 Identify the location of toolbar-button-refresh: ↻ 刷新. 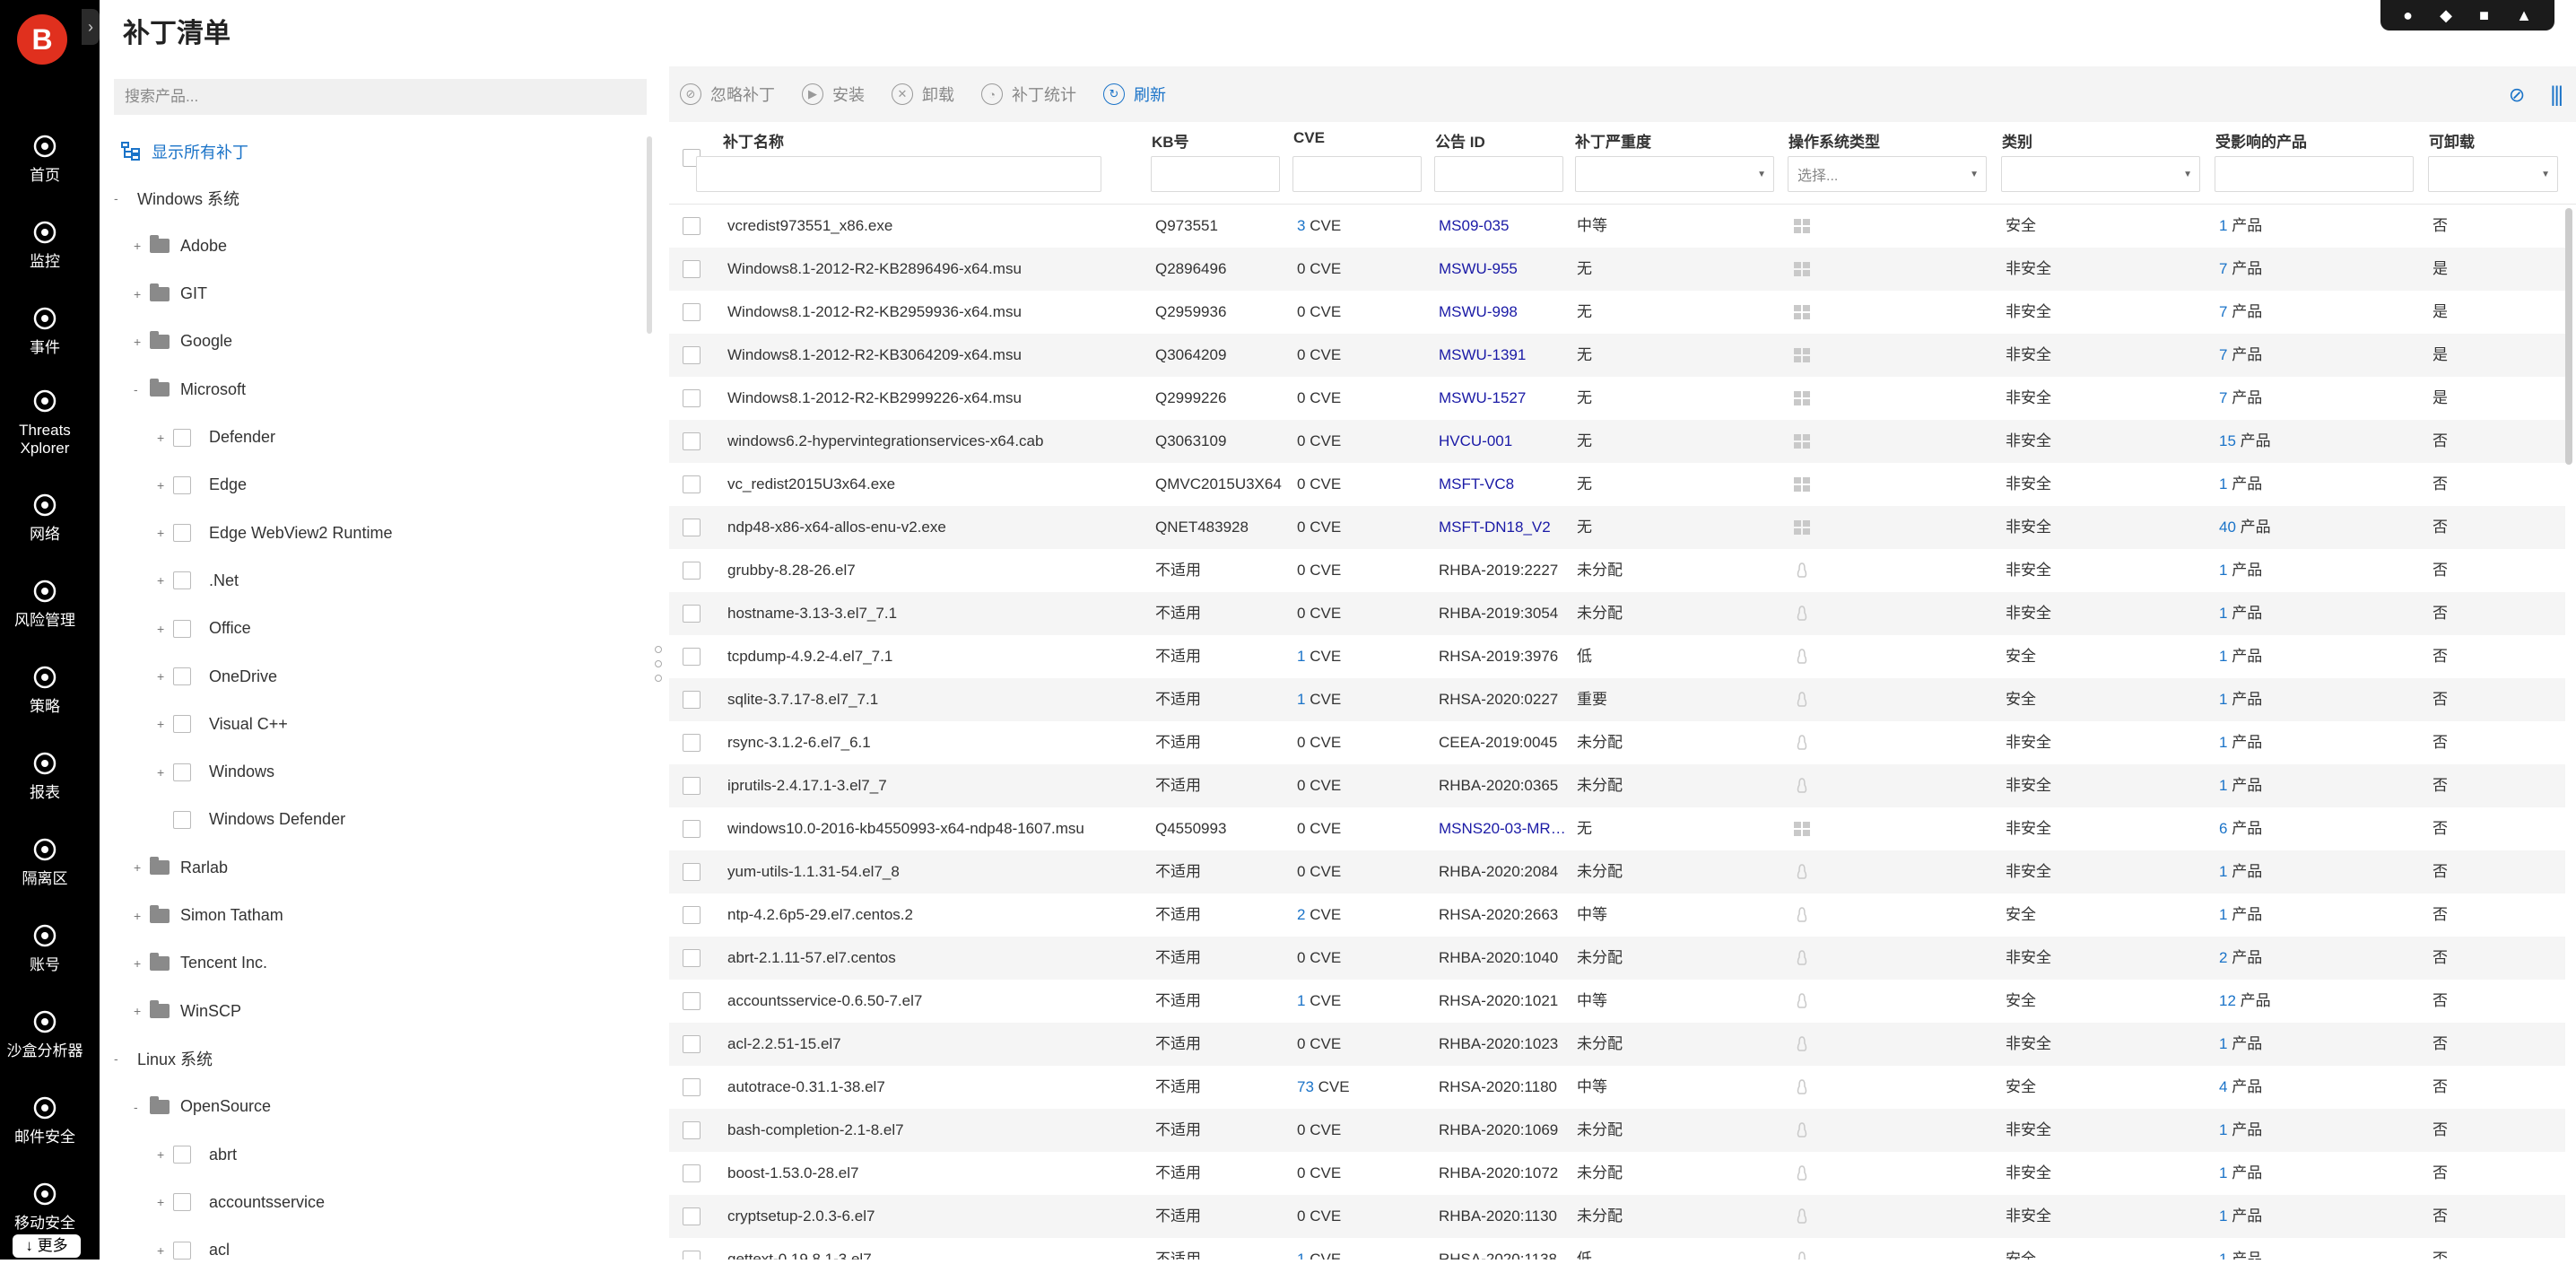
(1134, 94).